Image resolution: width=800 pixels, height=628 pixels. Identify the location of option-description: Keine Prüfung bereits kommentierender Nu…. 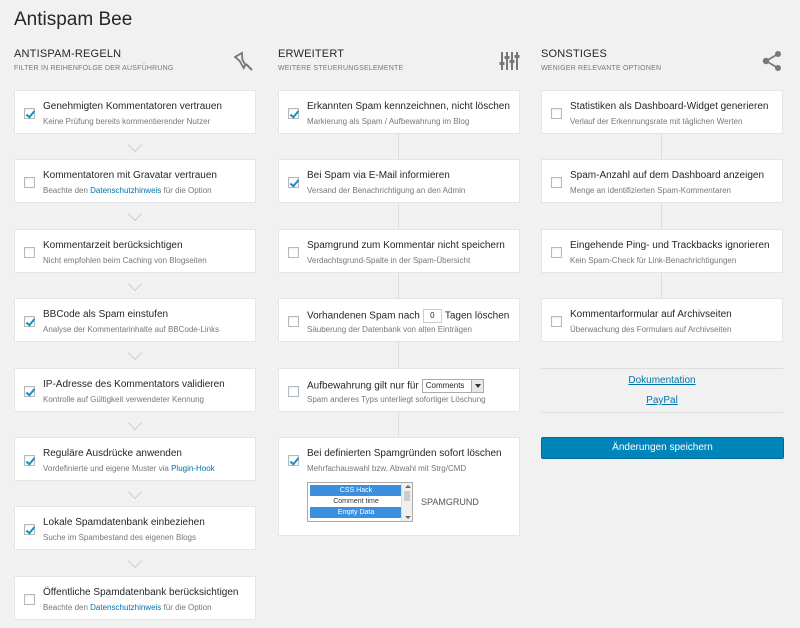
(127, 121).